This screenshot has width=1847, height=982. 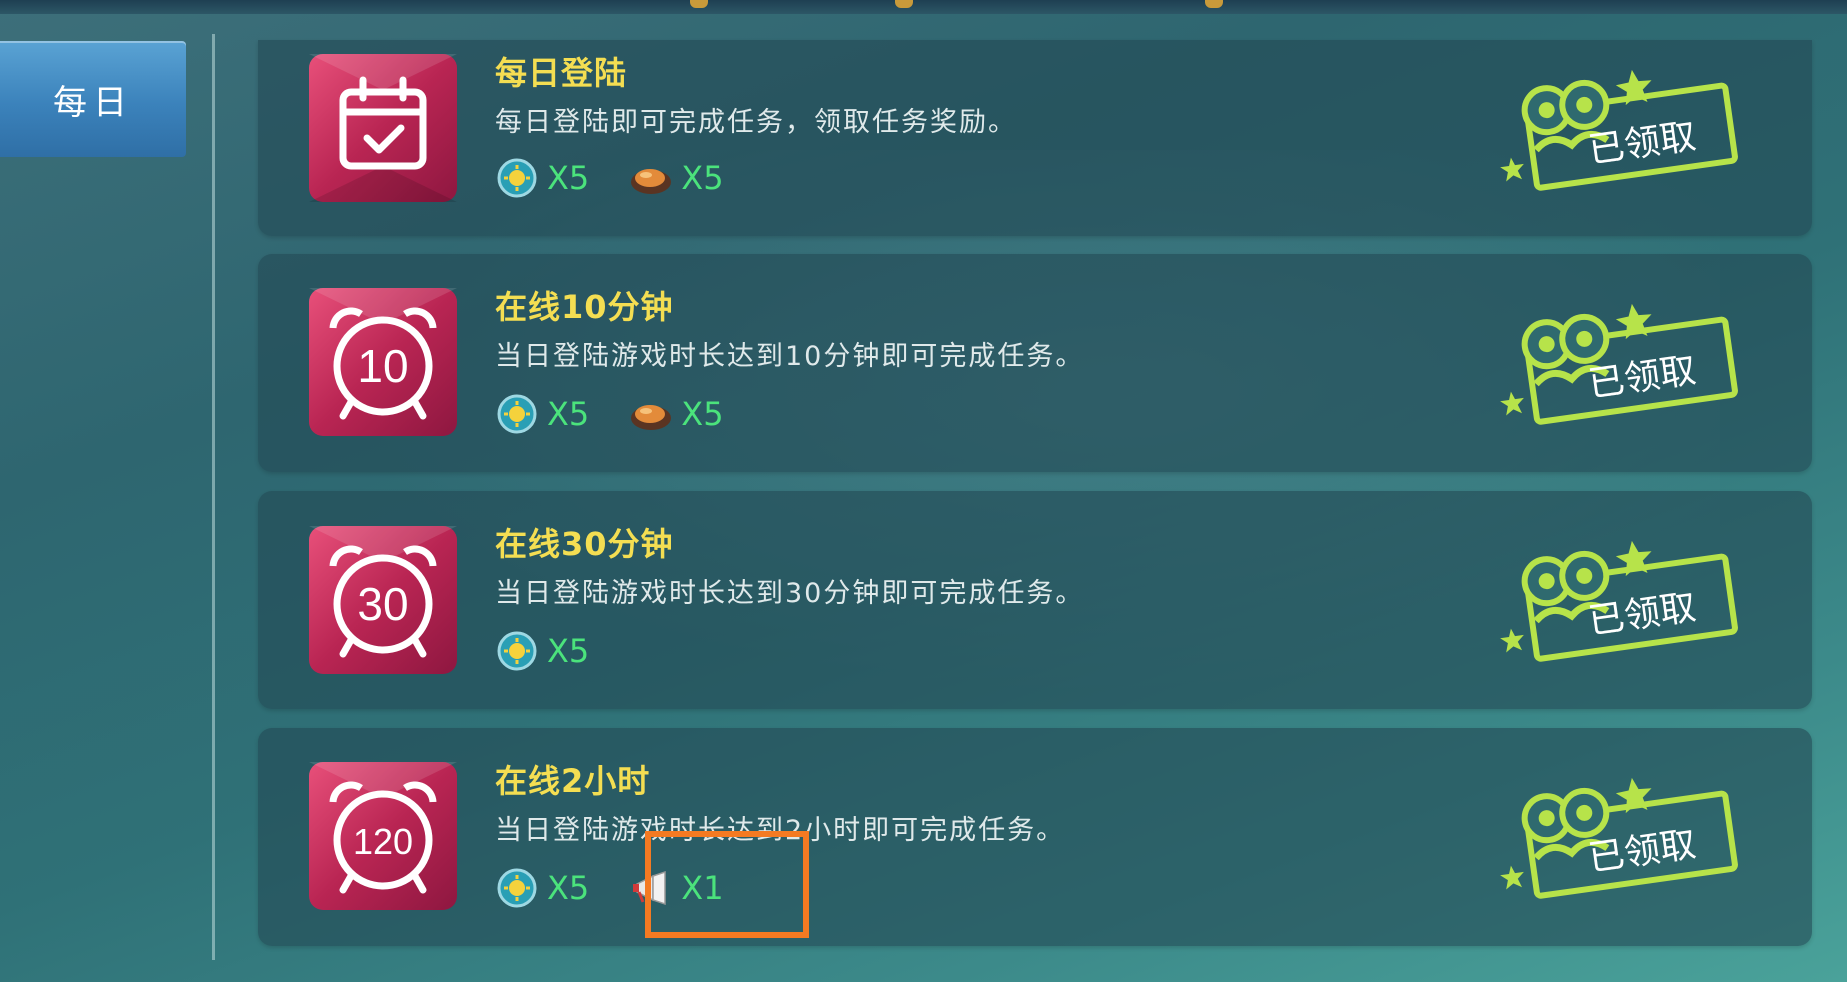 I want to click on alarm-clock-icon: 30, so click(x=383, y=600).